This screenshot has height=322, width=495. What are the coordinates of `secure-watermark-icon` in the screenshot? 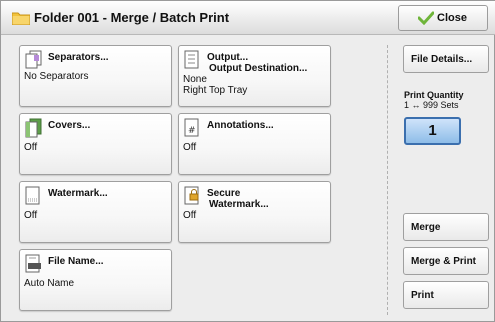 It's located at (191, 195).